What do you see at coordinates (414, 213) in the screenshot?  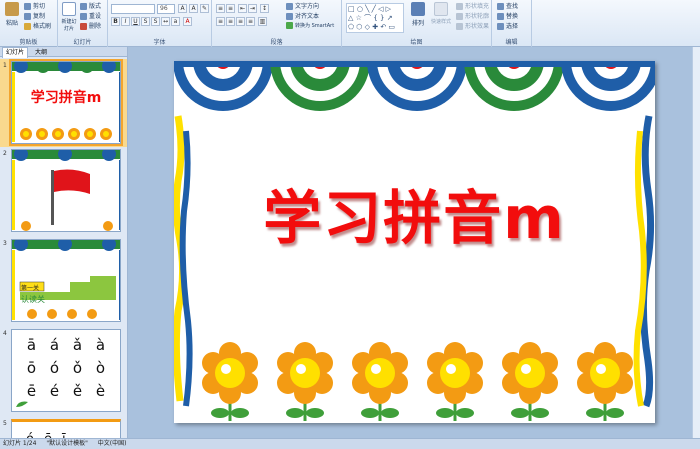 I see `slide-title: 学习拼音m` at bounding box center [414, 213].